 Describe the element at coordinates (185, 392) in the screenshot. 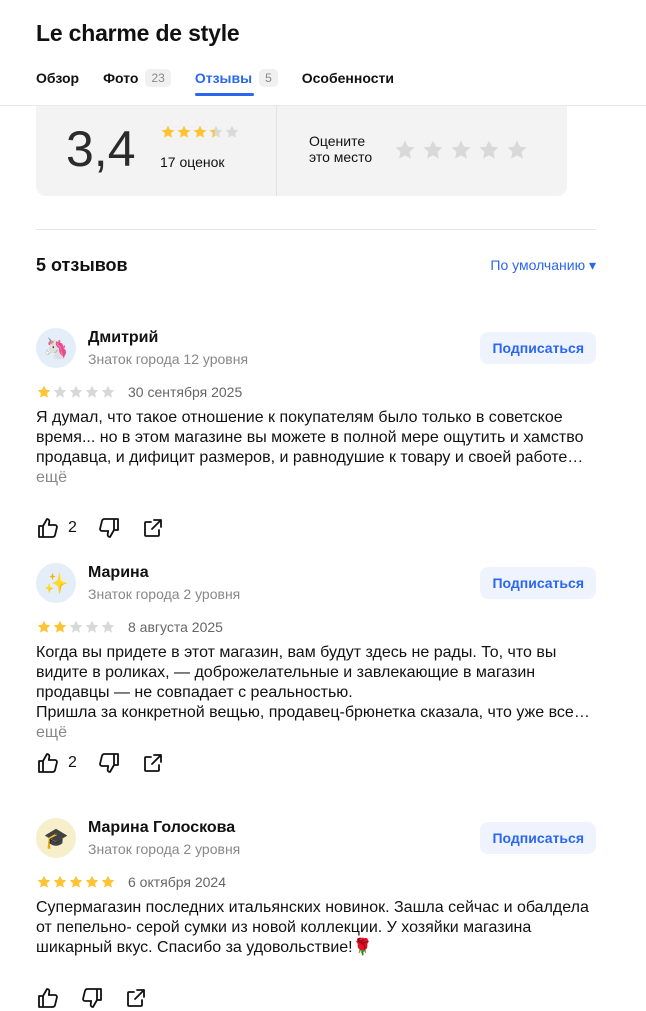

I see `review-date: 30 сентября 2025` at that location.